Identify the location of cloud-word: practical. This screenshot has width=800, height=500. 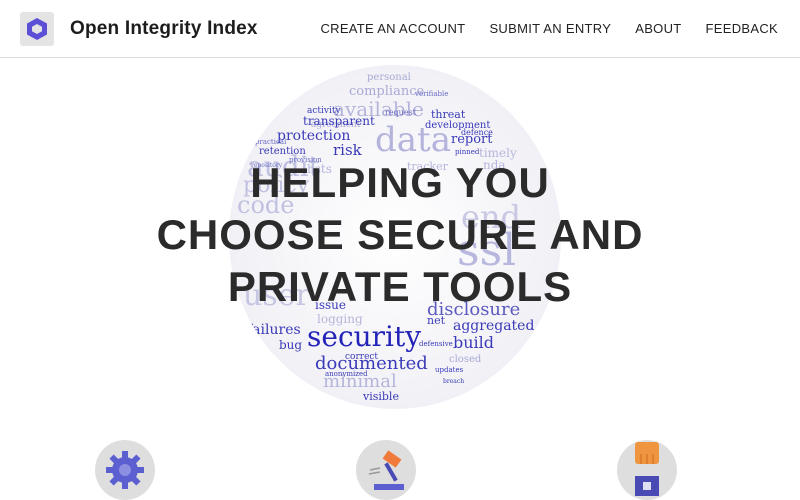
(271, 142).